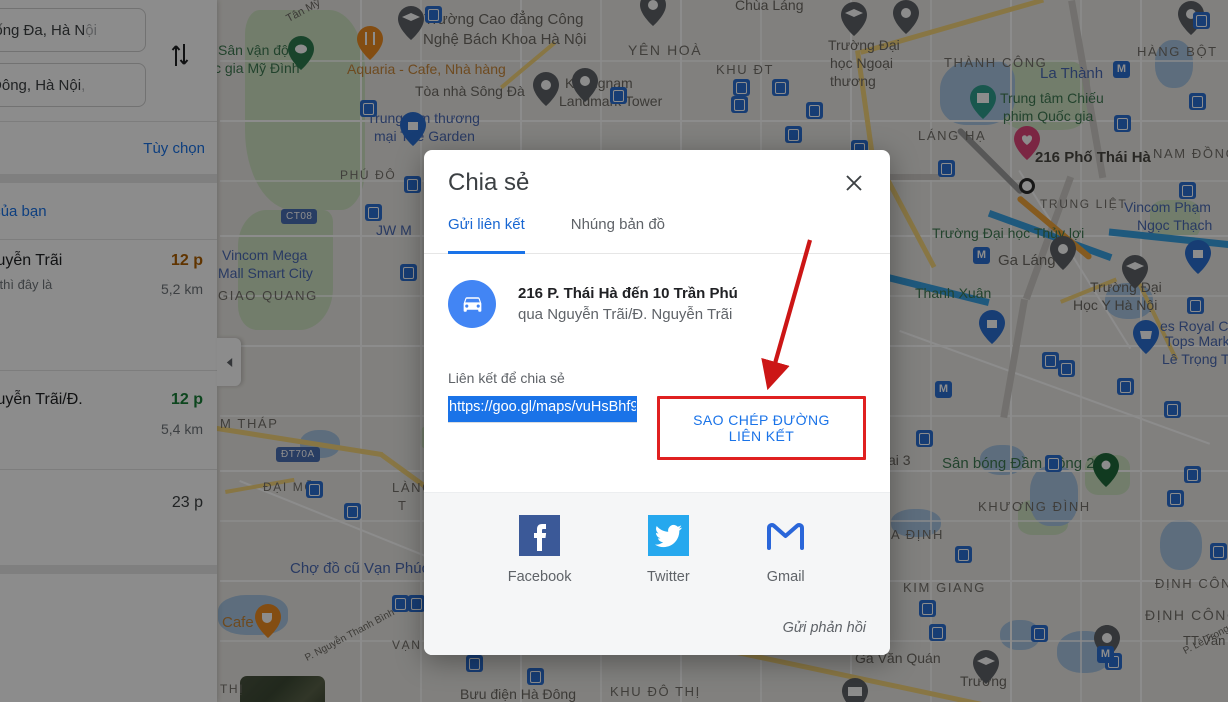 The height and width of the screenshot is (702, 1228). What do you see at coordinates (542, 409) in the screenshot?
I see `share-link-input` at bounding box center [542, 409].